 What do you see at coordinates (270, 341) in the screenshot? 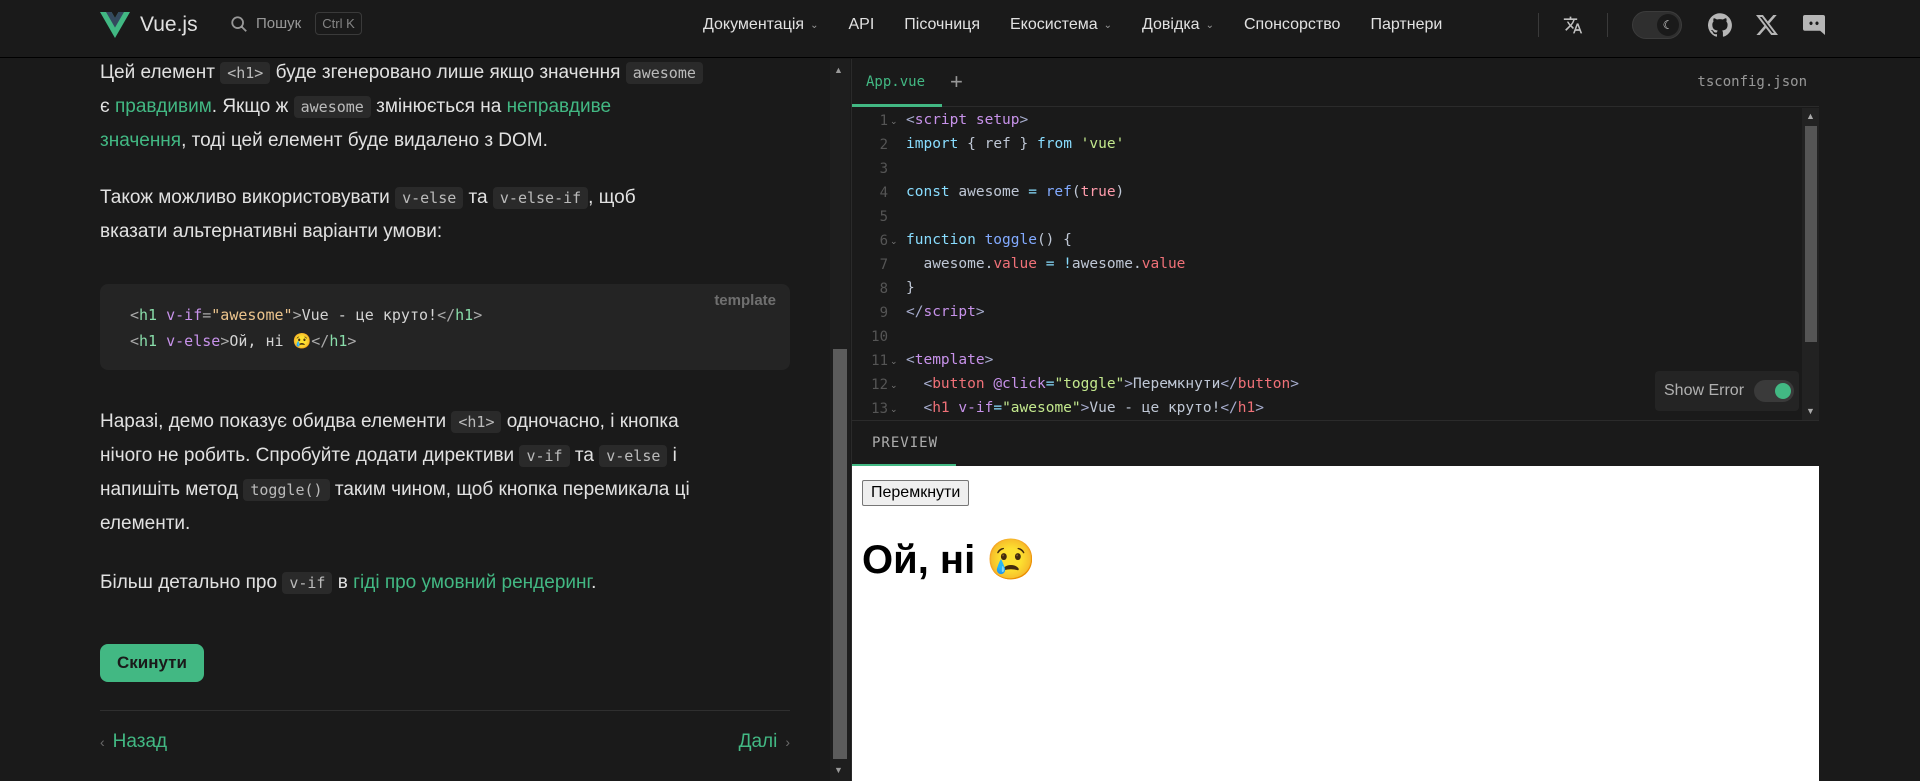
I see `code-token: Ой, ні 😢` at bounding box center [270, 341].